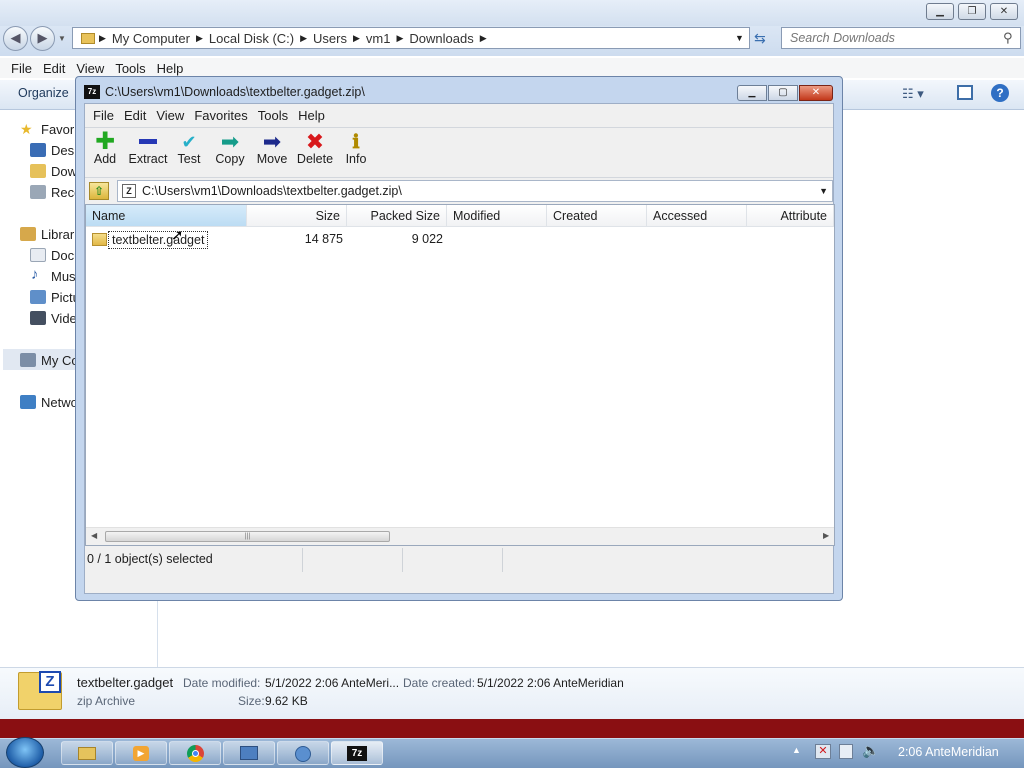  I want to click on volume-icon: 🔈, so click(870, 750).